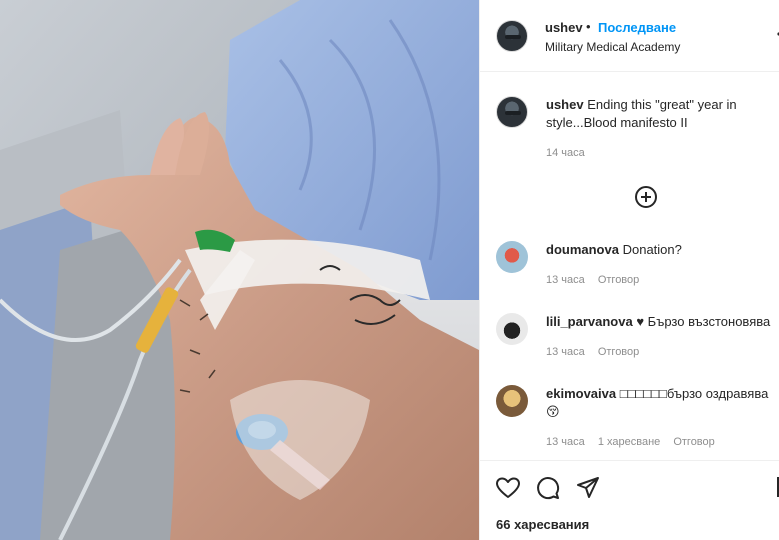 The width and height of the screenshot is (779, 540). I want to click on heart-icon, so click(508, 488).